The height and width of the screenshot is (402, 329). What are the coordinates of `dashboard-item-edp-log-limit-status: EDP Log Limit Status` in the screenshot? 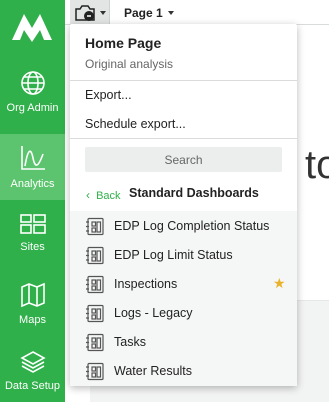 It's located at (183, 255).